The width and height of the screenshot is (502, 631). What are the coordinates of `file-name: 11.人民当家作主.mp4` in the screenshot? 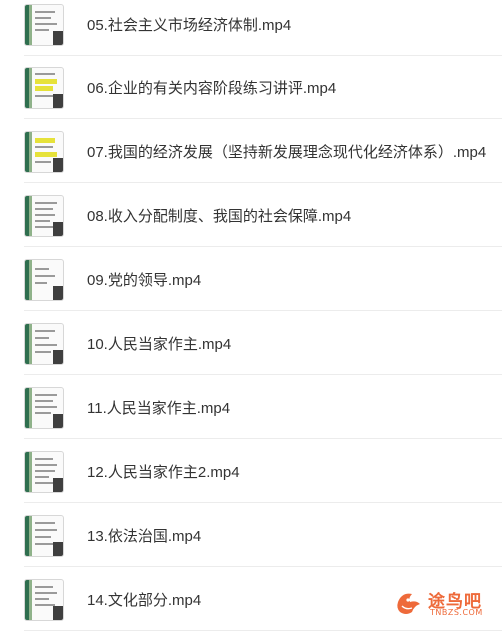 It's located at (159, 408).